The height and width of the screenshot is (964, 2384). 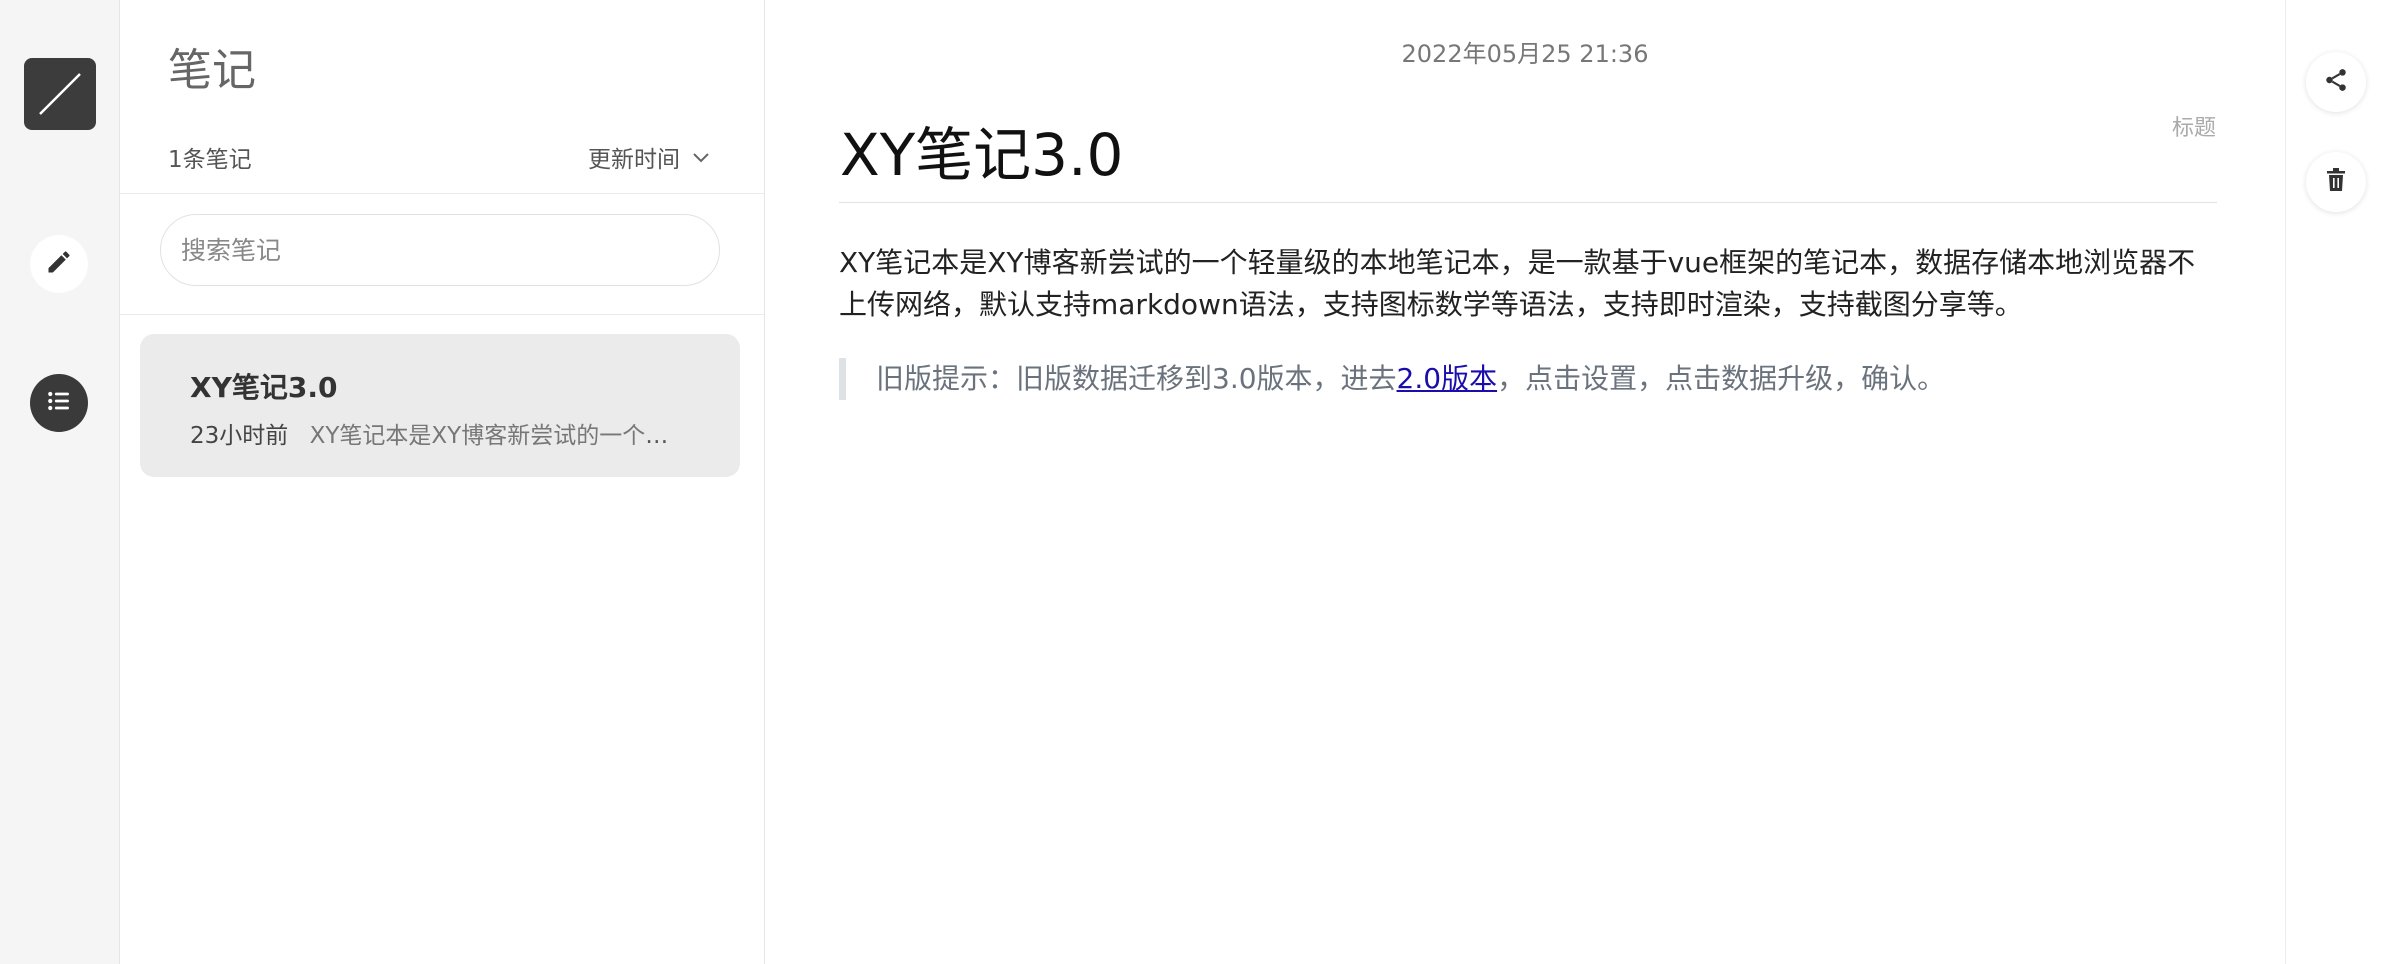 What do you see at coordinates (264, 387) in the screenshot?
I see `note-item-title: XY笔记3.0` at bounding box center [264, 387].